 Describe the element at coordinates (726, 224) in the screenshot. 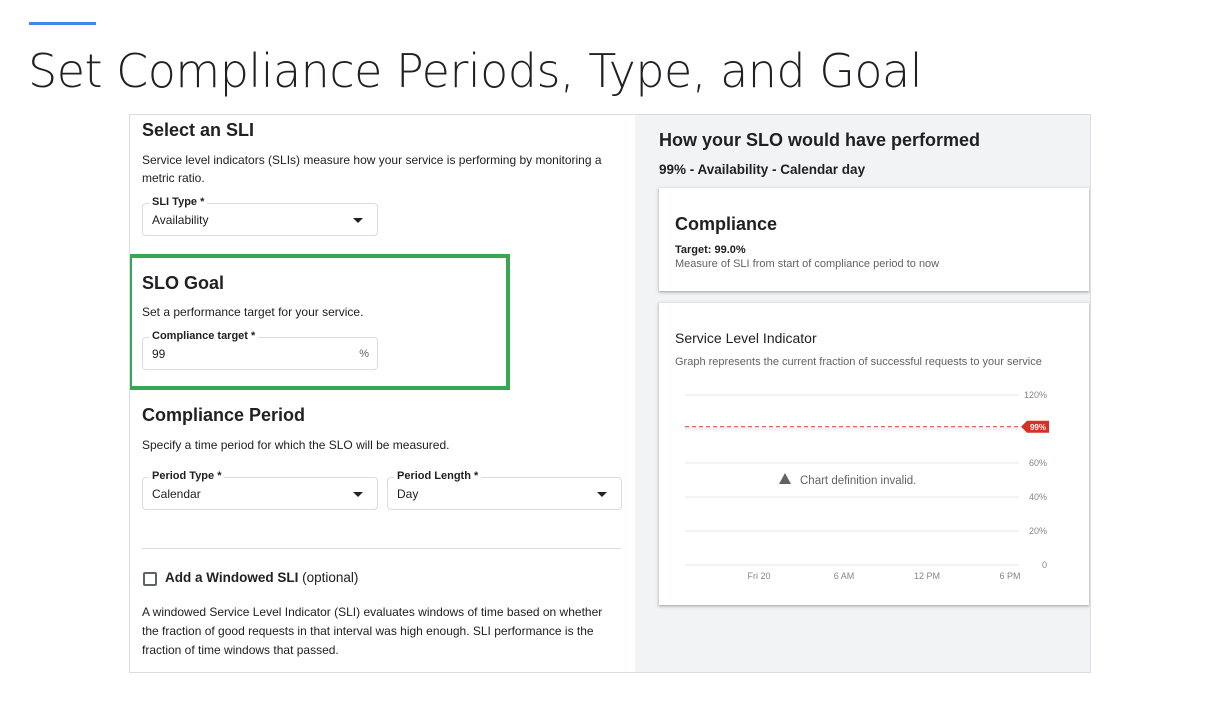

I see `compliance-card-title: Compliance` at that location.